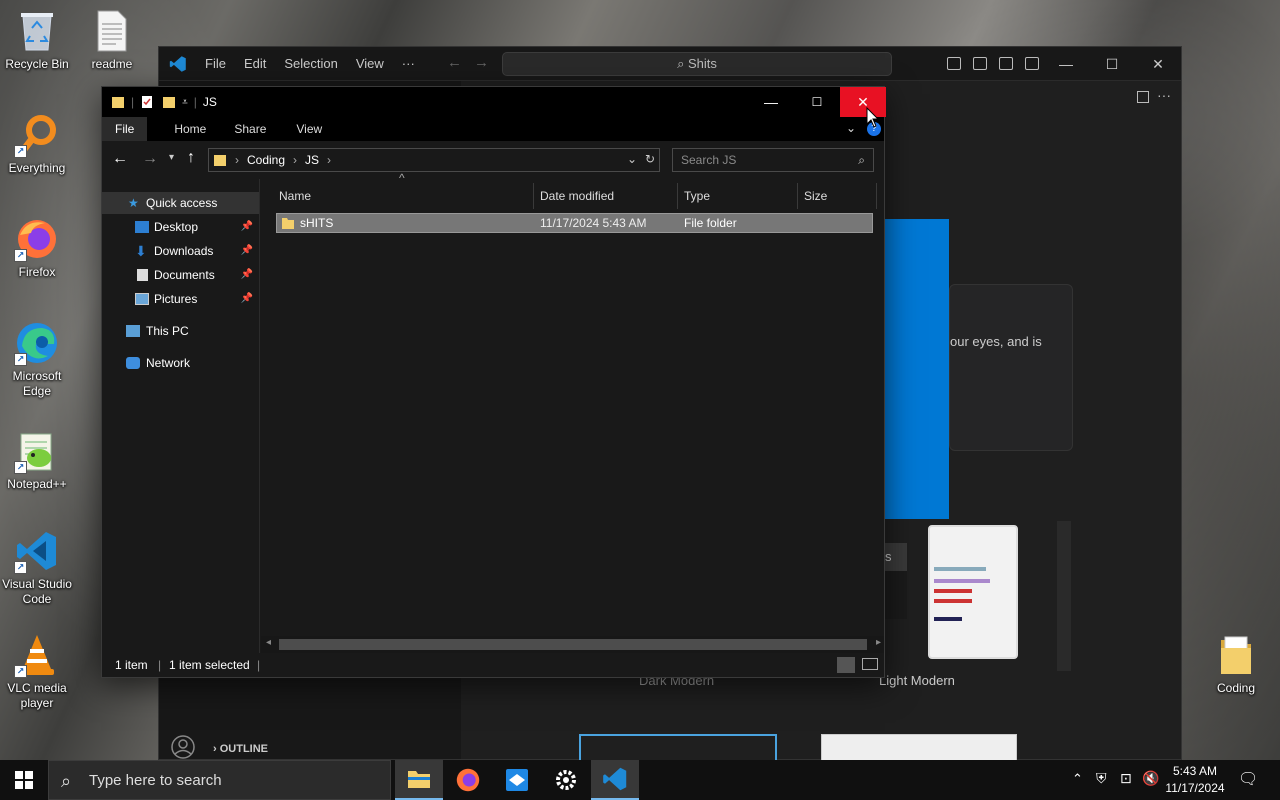  I want to click on file-name: sHITS, so click(317, 223).